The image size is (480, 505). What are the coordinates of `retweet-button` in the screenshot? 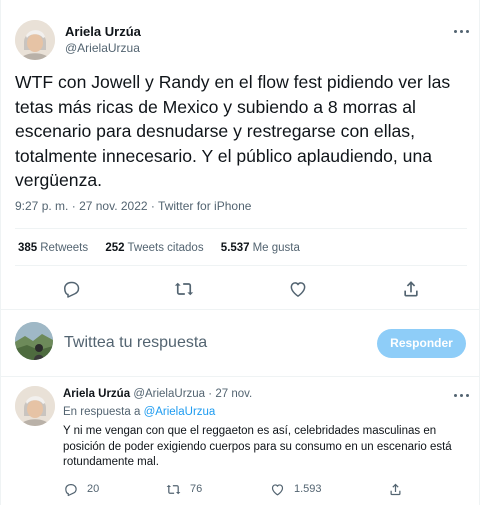 It's located at (184, 289).